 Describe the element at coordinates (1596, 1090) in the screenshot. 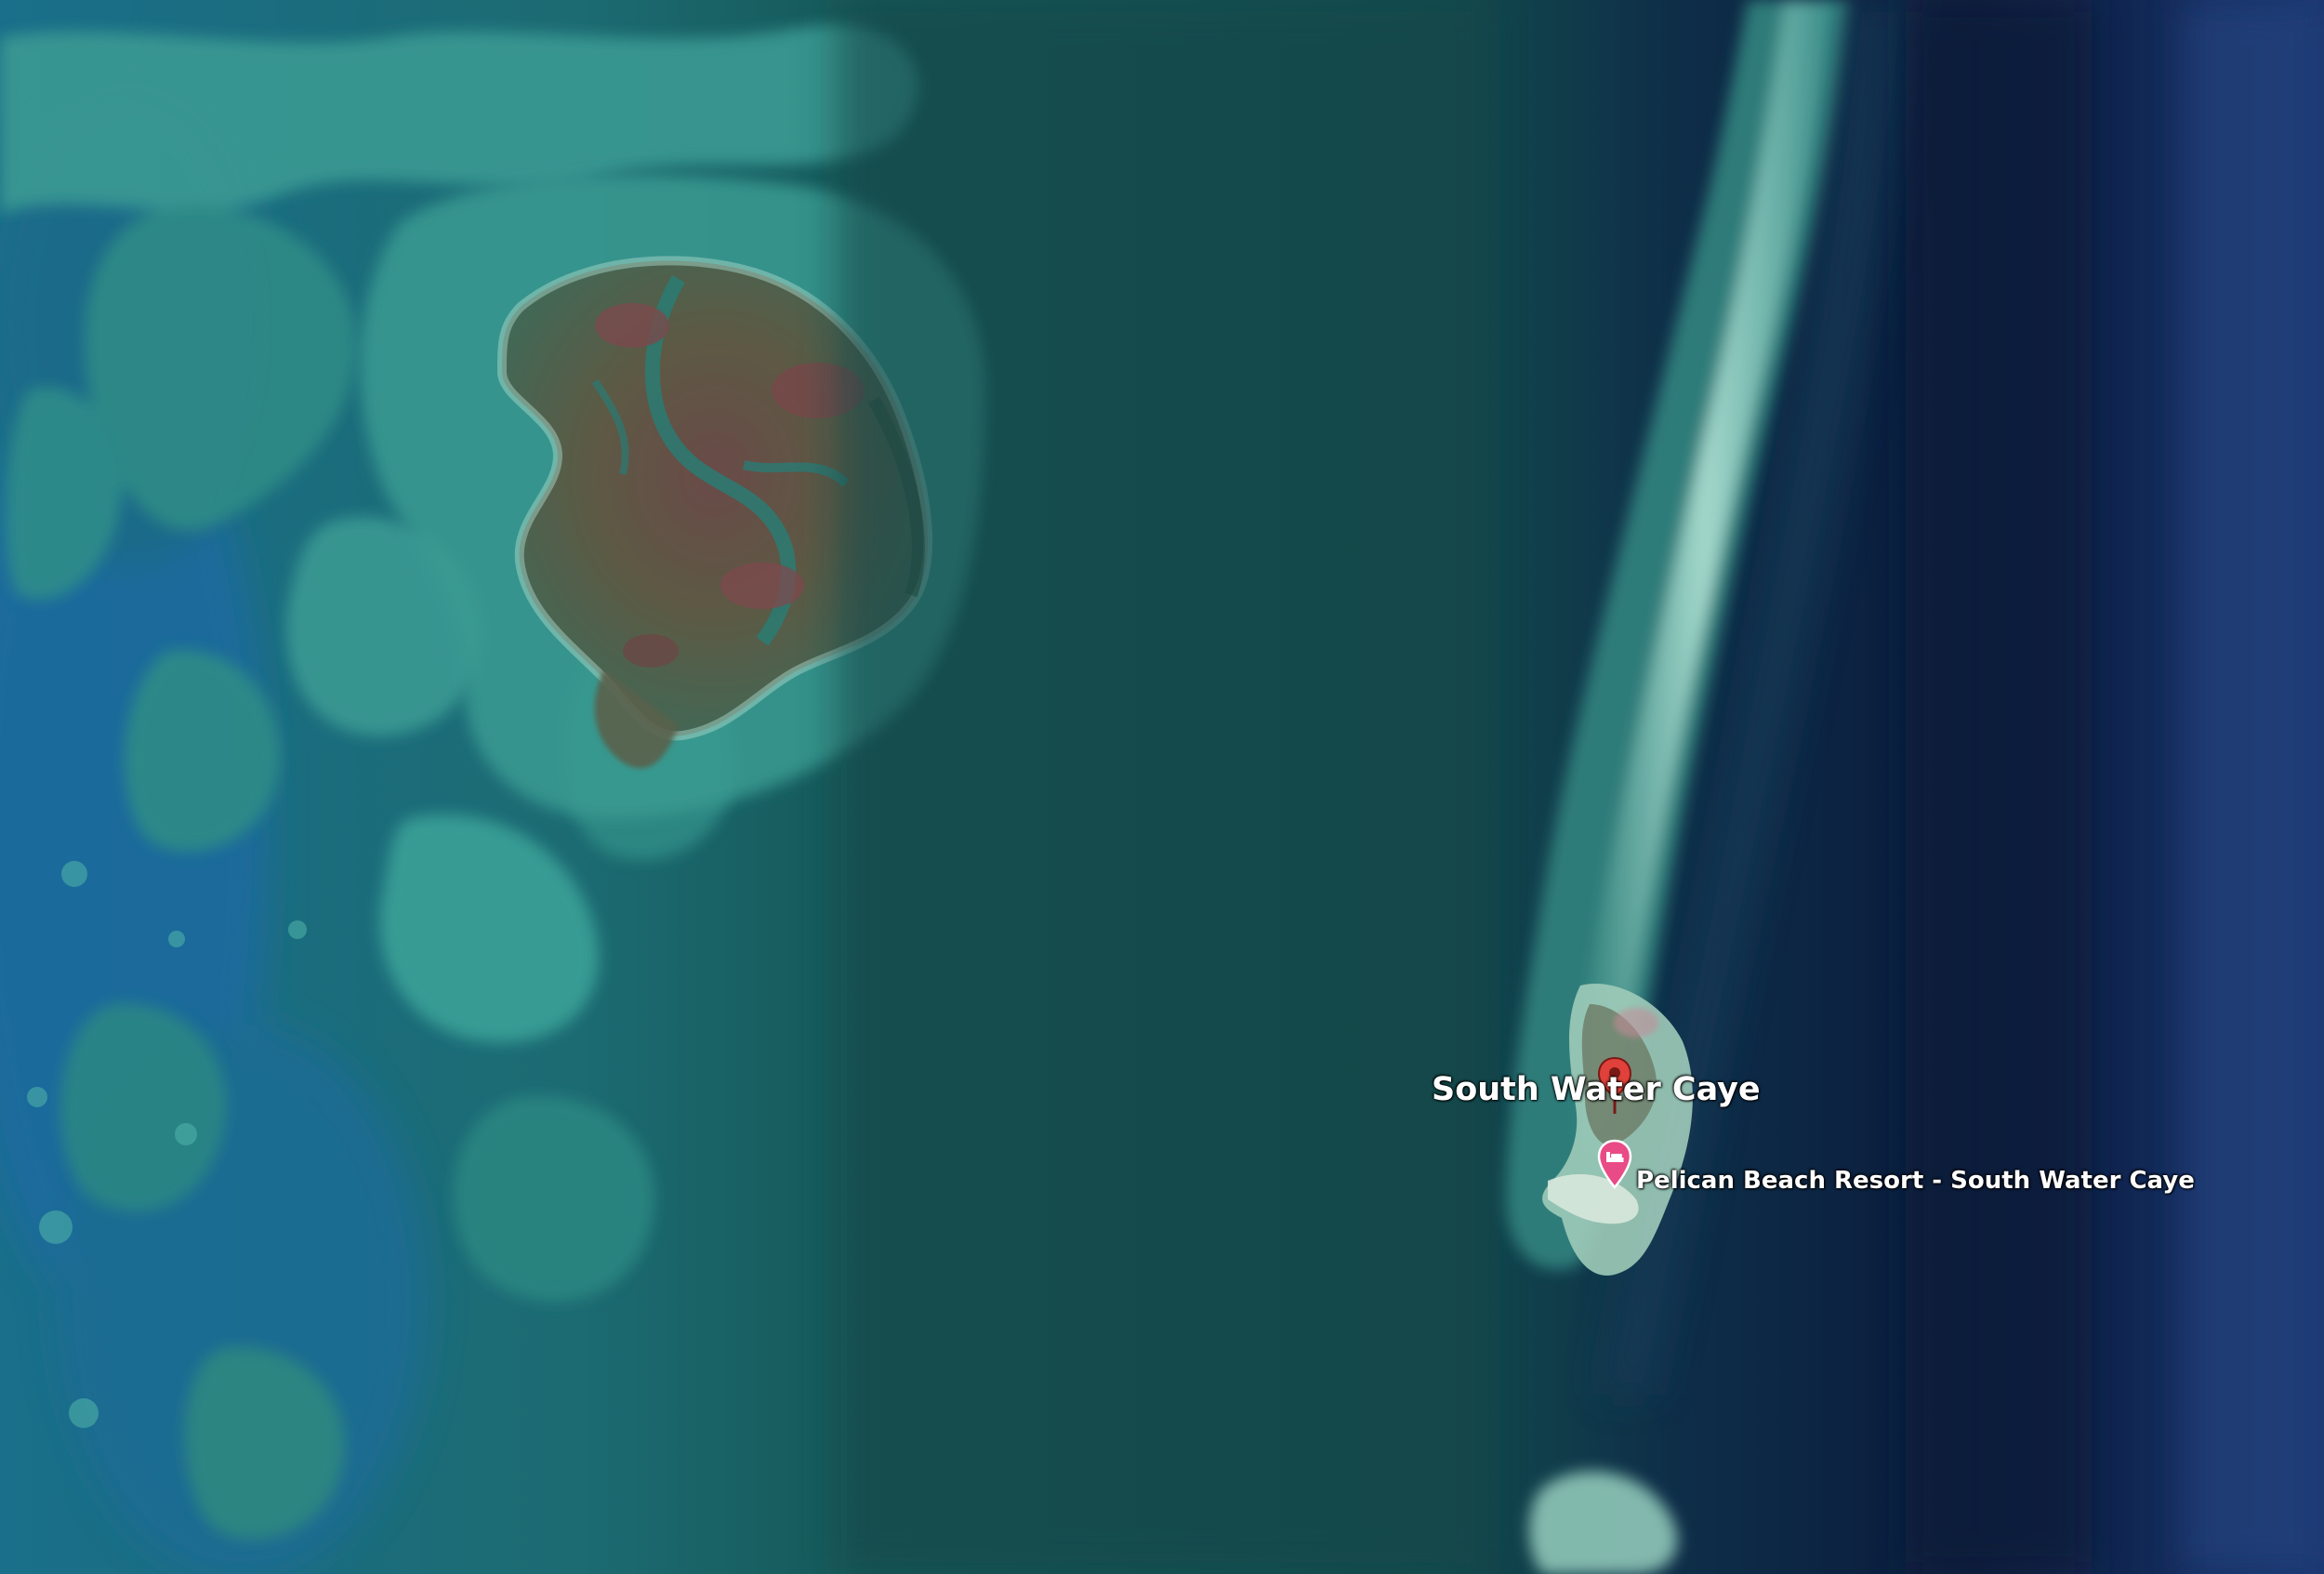

I see `place-label-south-water-caye: South Water Caye` at that location.